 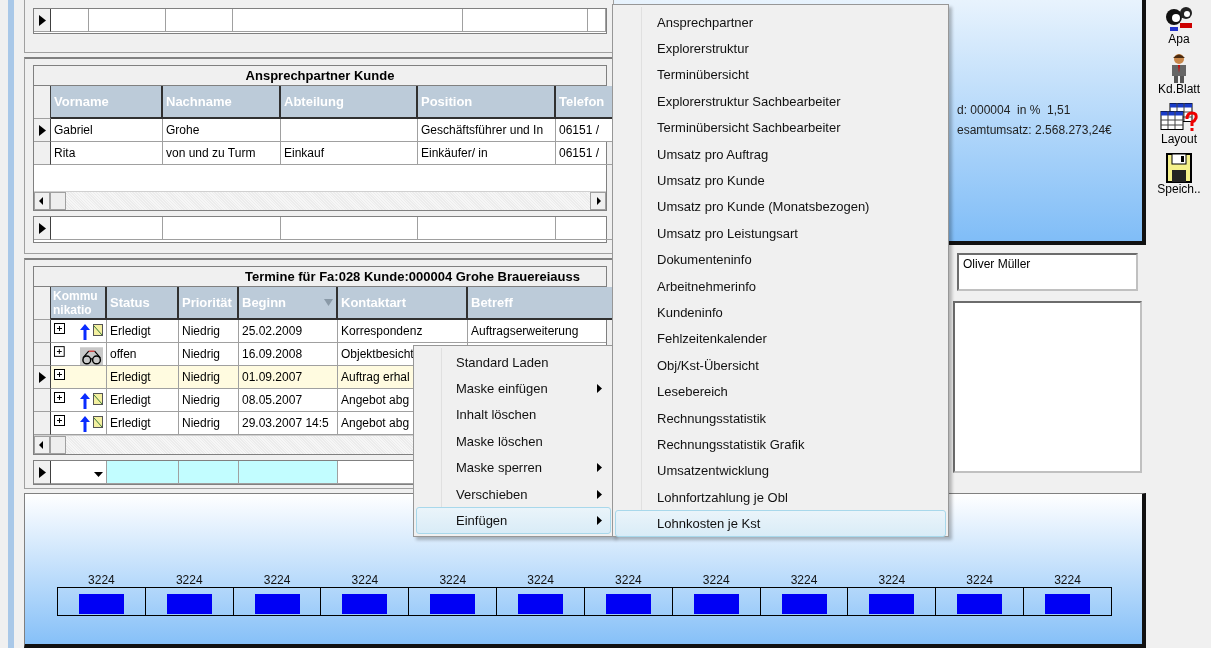 I want to click on toolbar-button: Apa, so click(x=1179, y=27).